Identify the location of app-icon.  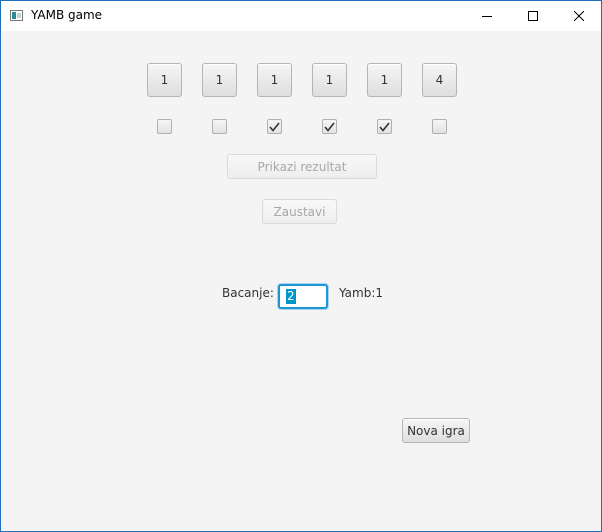
(16, 15).